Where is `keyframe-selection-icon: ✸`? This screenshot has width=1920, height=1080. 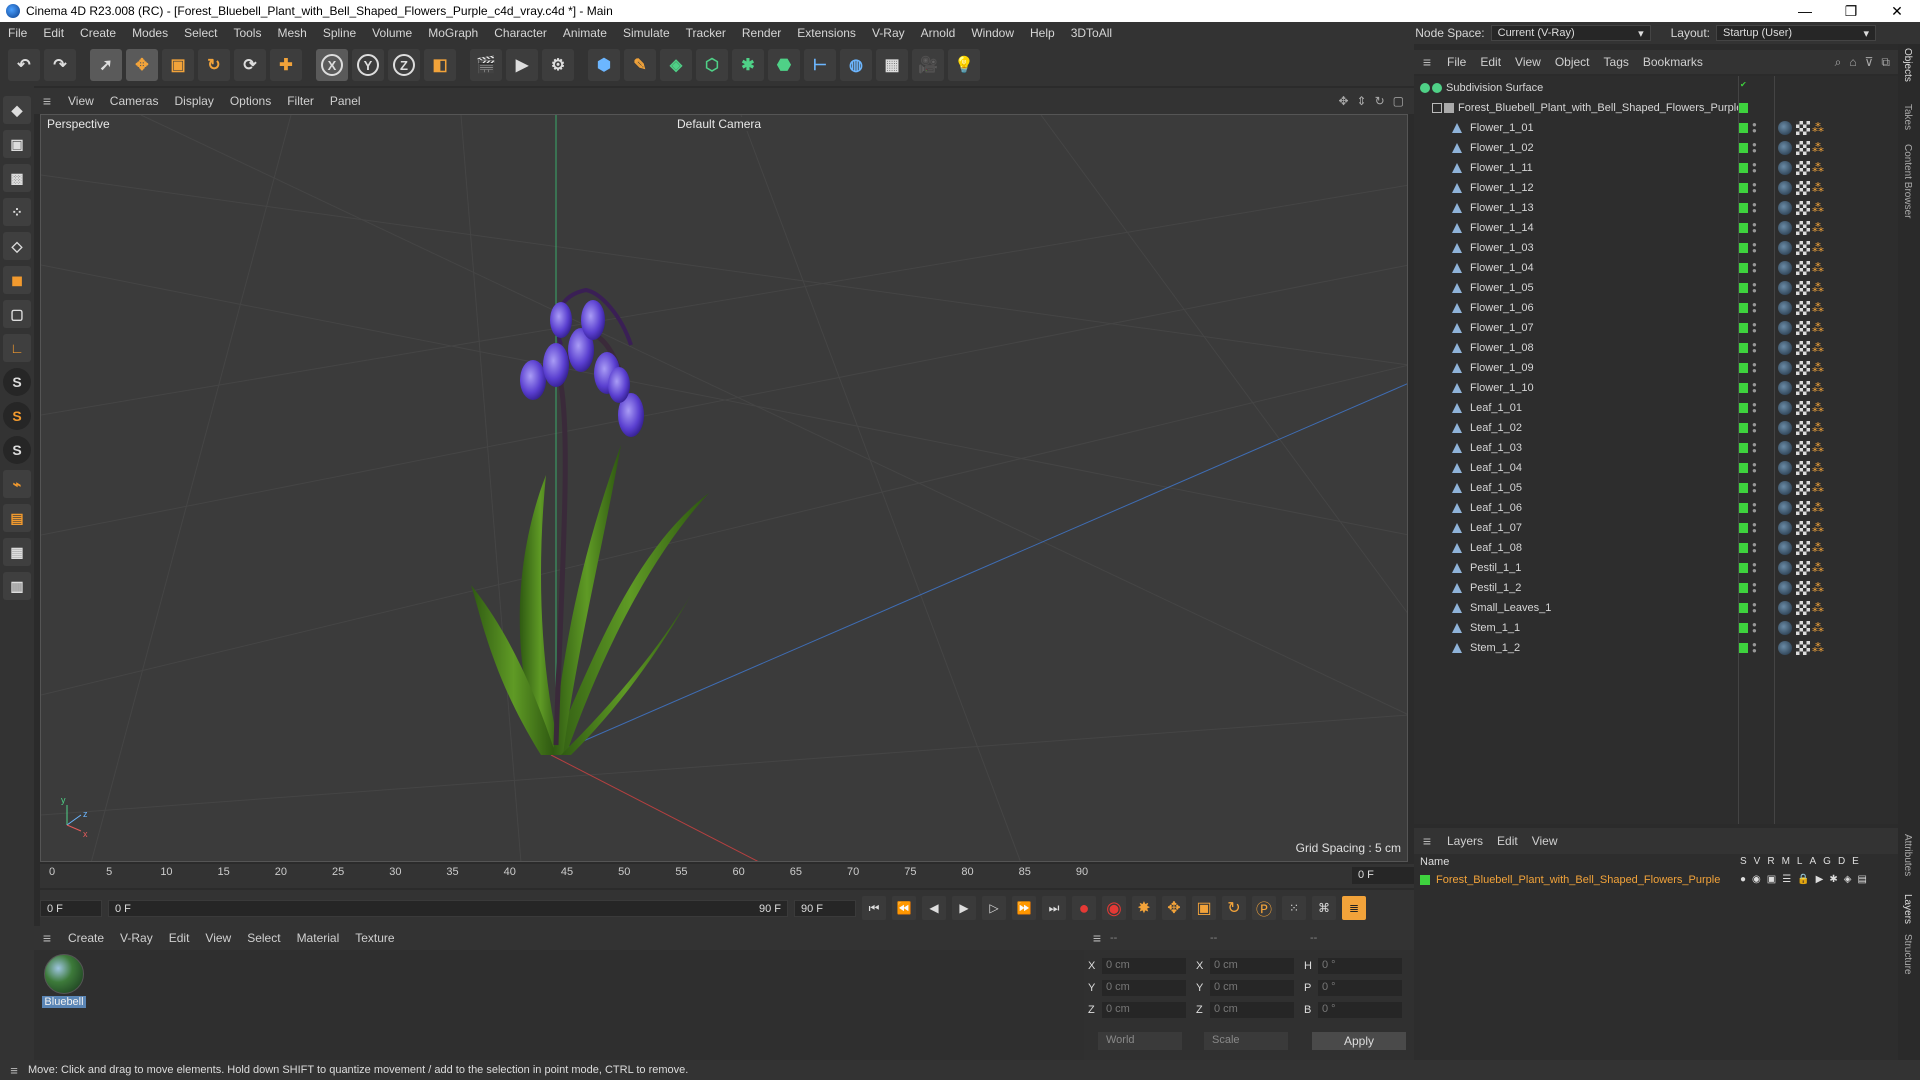
keyframe-selection-icon: ✸ is located at coordinates (1144, 908).